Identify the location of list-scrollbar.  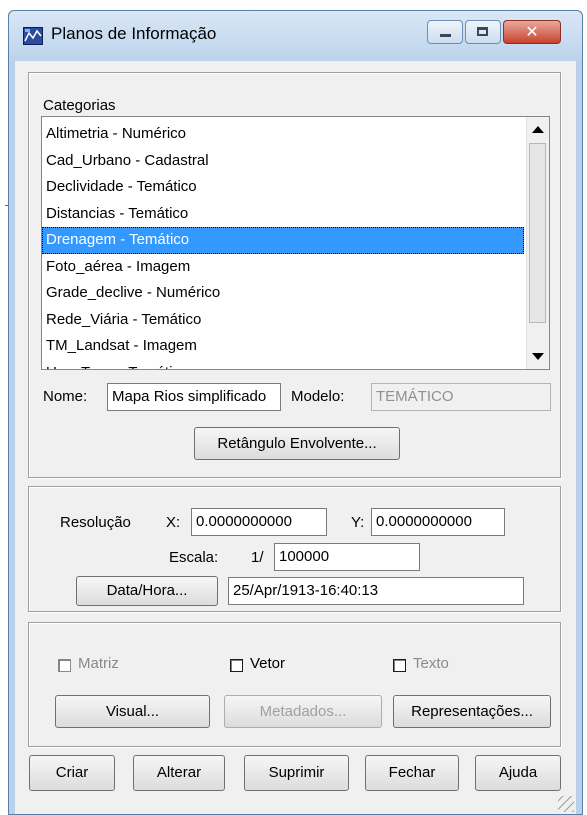
(537, 243).